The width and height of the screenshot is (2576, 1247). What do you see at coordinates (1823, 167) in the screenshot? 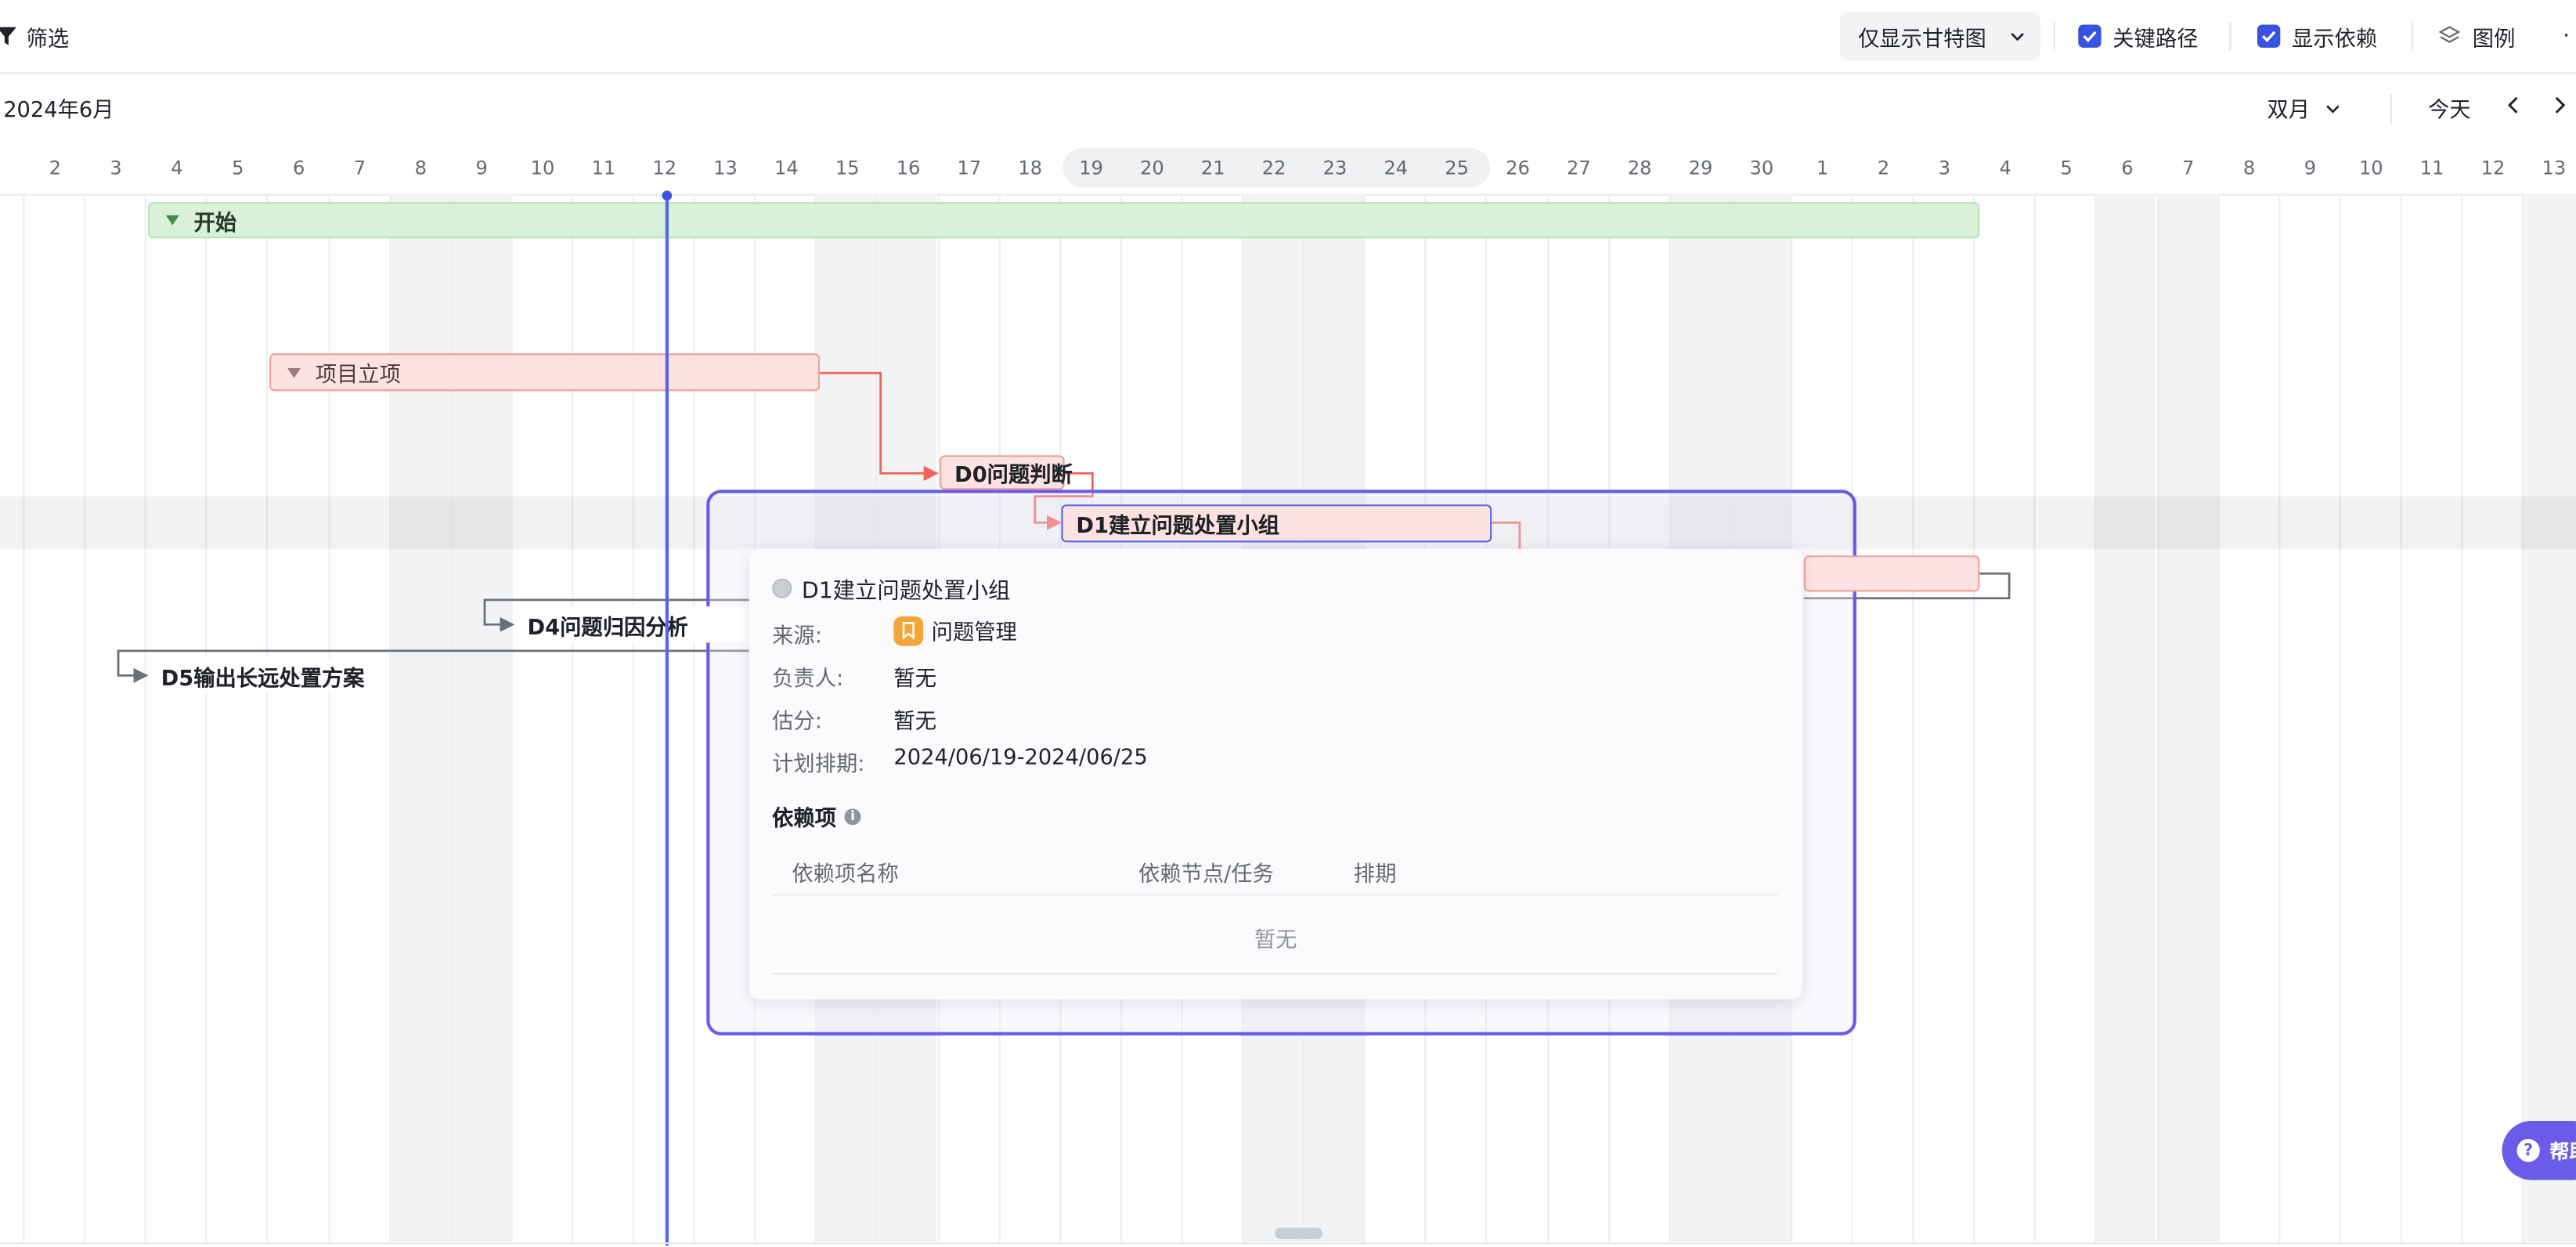
I see `day-label: 1` at bounding box center [1823, 167].